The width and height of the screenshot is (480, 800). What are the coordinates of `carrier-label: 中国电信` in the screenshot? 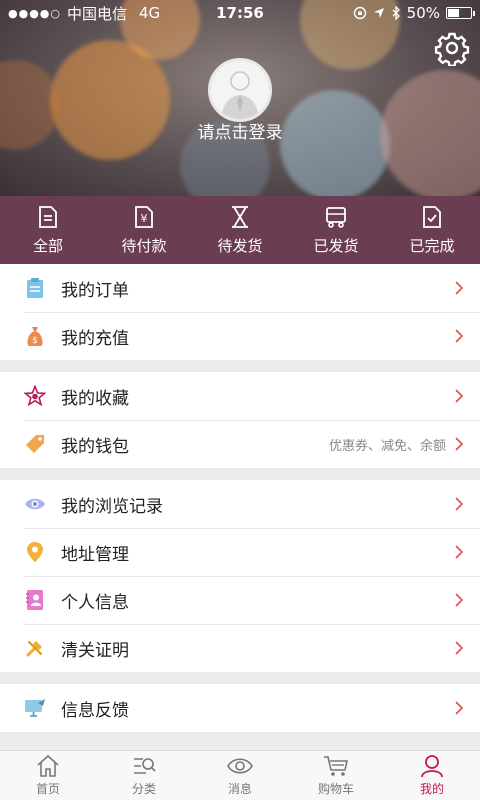 It's located at (97, 13).